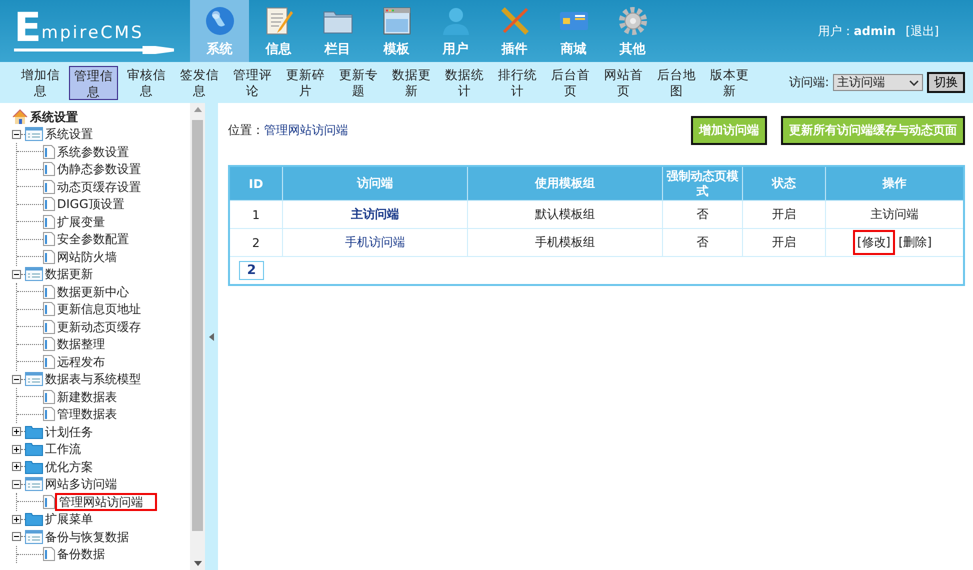 The width and height of the screenshot is (973, 570). What do you see at coordinates (198, 563) in the screenshot?
I see `scroll-down-icon` at bounding box center [198, 563].